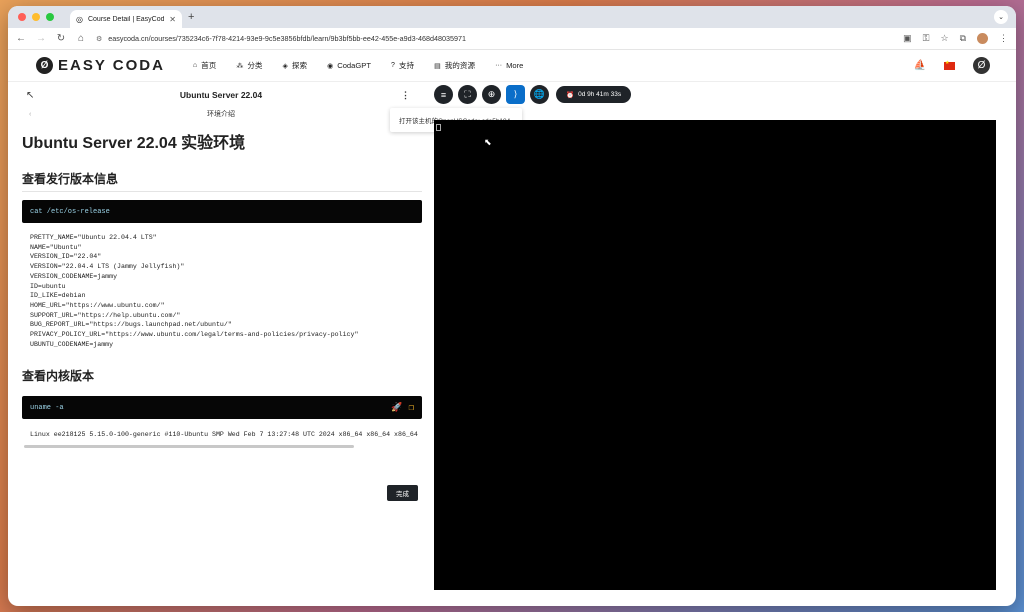 This screenshot has height=612, width=1024. I want to click on section-nav: ‹ 环境介绍, so click(221, 114).